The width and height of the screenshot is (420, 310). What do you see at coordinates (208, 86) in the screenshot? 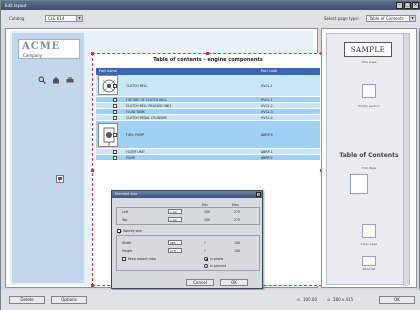
I see `table-row: CLUTCH BELL HVCL-1` at bounding box center [208, 86].